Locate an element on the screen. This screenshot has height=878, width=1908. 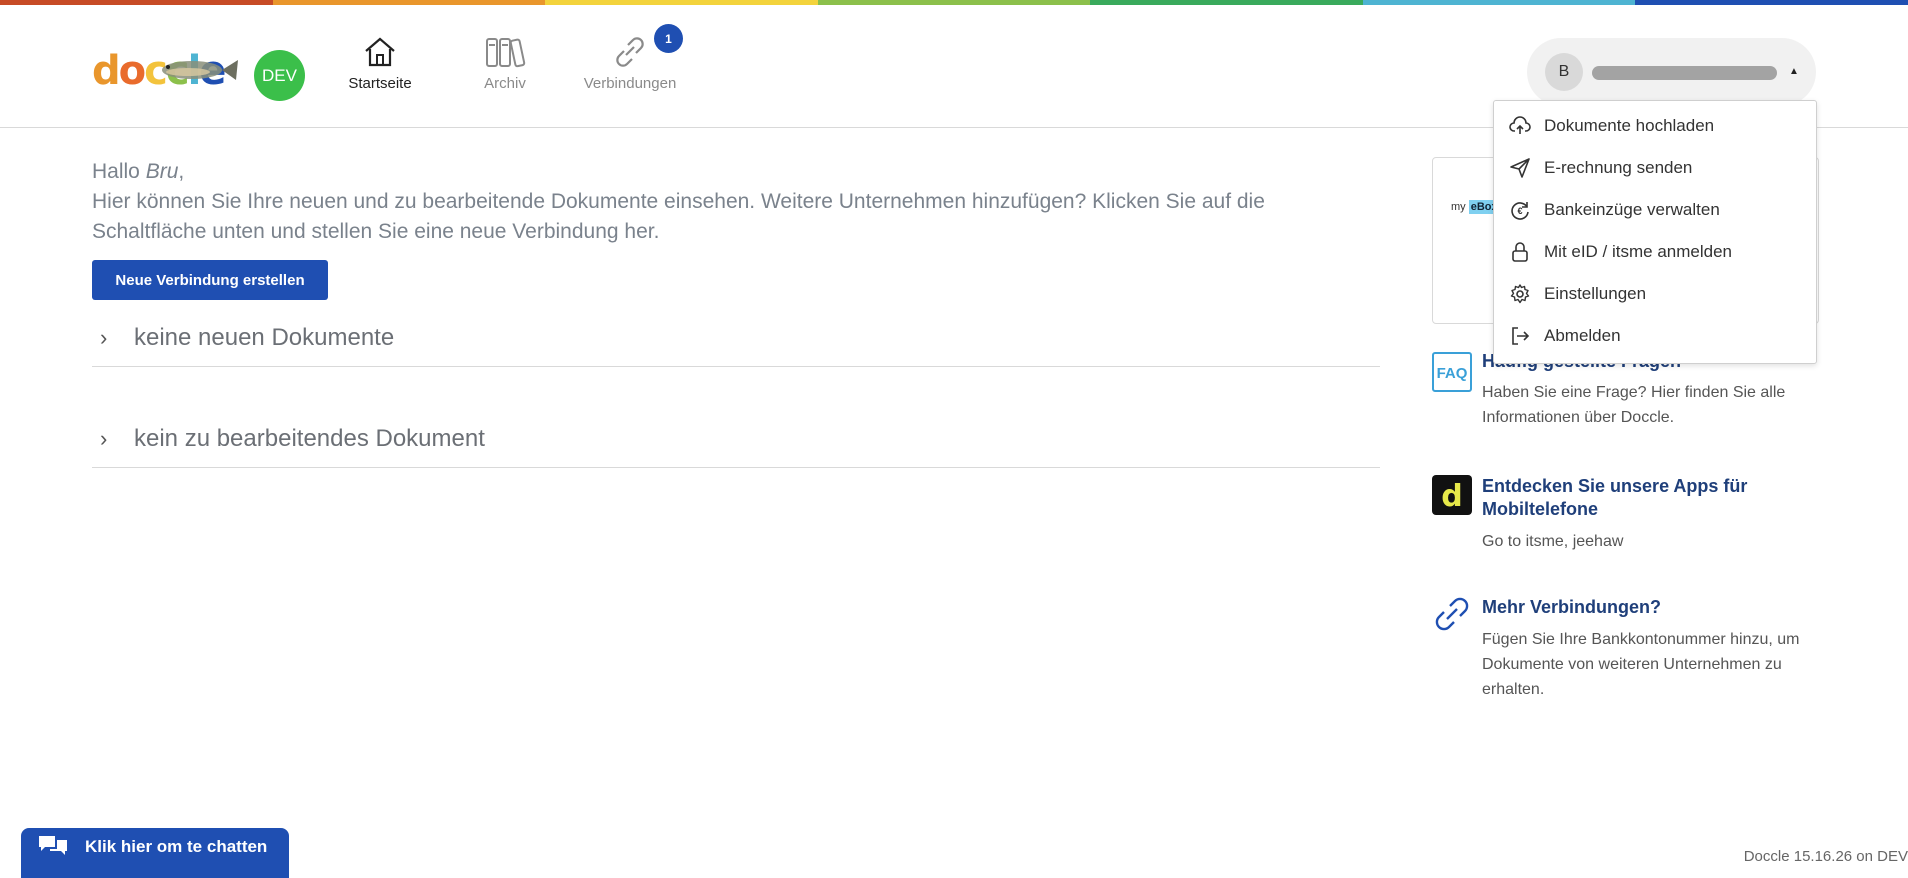
section-todo-documents: › kein zu bearbeitendes Dokument is located at coordinates (736, 439).